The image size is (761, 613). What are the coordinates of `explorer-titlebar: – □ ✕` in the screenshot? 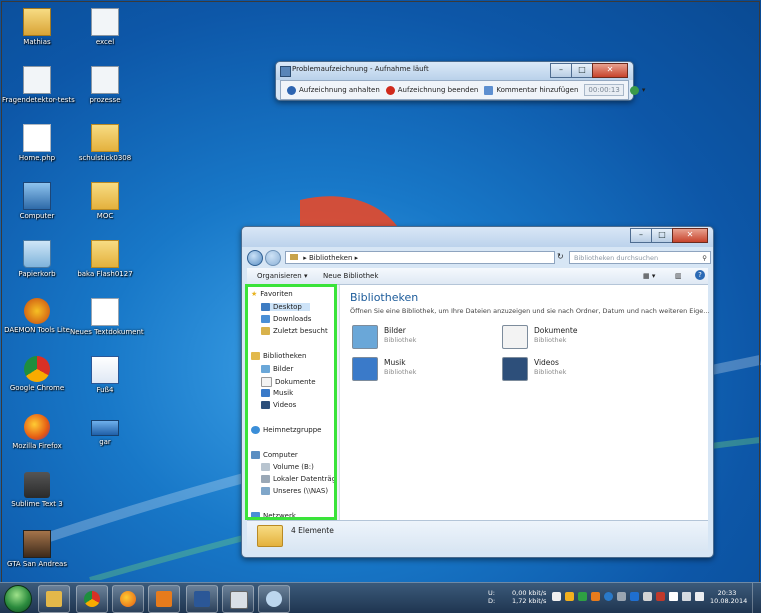 It's located at (477, 237).